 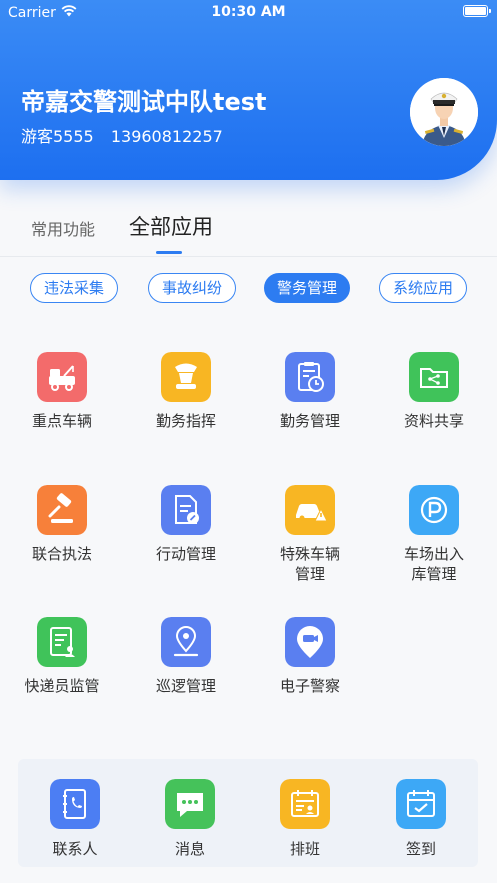 I want to click on status-bar: Carrier 10:30 AM, so click(x=248, y=13).